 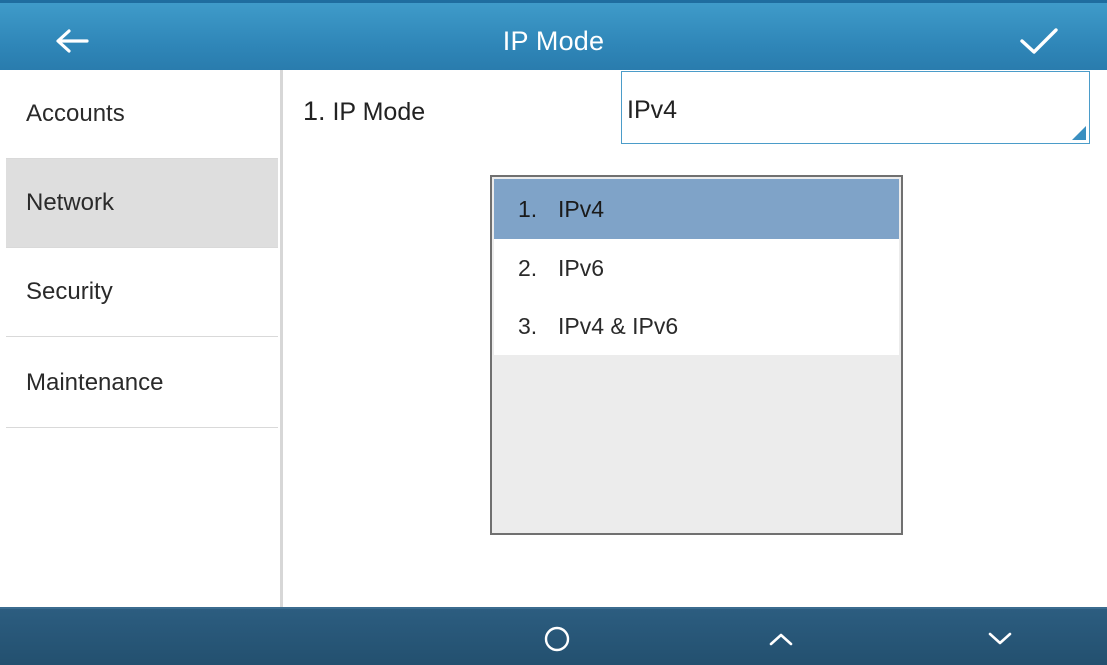 I want to click on field-number: 1., so click(x=314, y=111).